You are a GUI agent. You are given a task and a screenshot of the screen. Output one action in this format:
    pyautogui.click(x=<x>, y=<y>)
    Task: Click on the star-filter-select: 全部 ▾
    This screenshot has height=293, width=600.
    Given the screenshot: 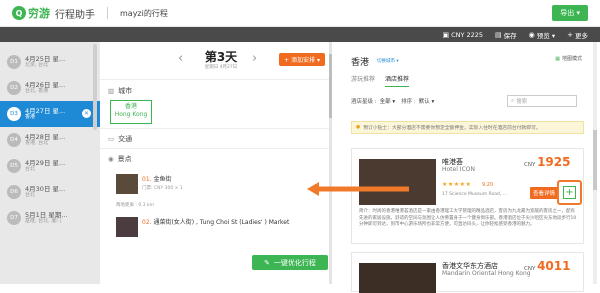 What is the action you would take?
    pyautogui.click(x=388, y=101)
    